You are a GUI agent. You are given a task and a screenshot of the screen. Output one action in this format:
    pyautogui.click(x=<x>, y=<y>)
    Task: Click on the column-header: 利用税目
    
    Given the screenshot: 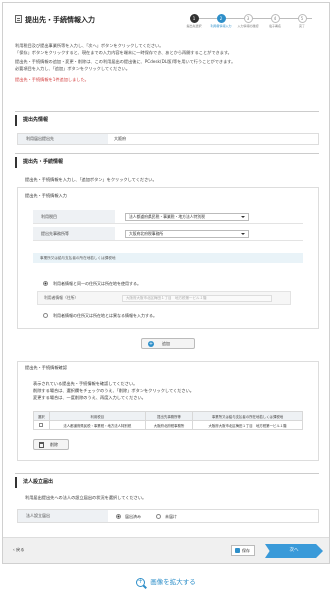 What is the action you would take?
    pyautogui.click(x=97, y=416)
    